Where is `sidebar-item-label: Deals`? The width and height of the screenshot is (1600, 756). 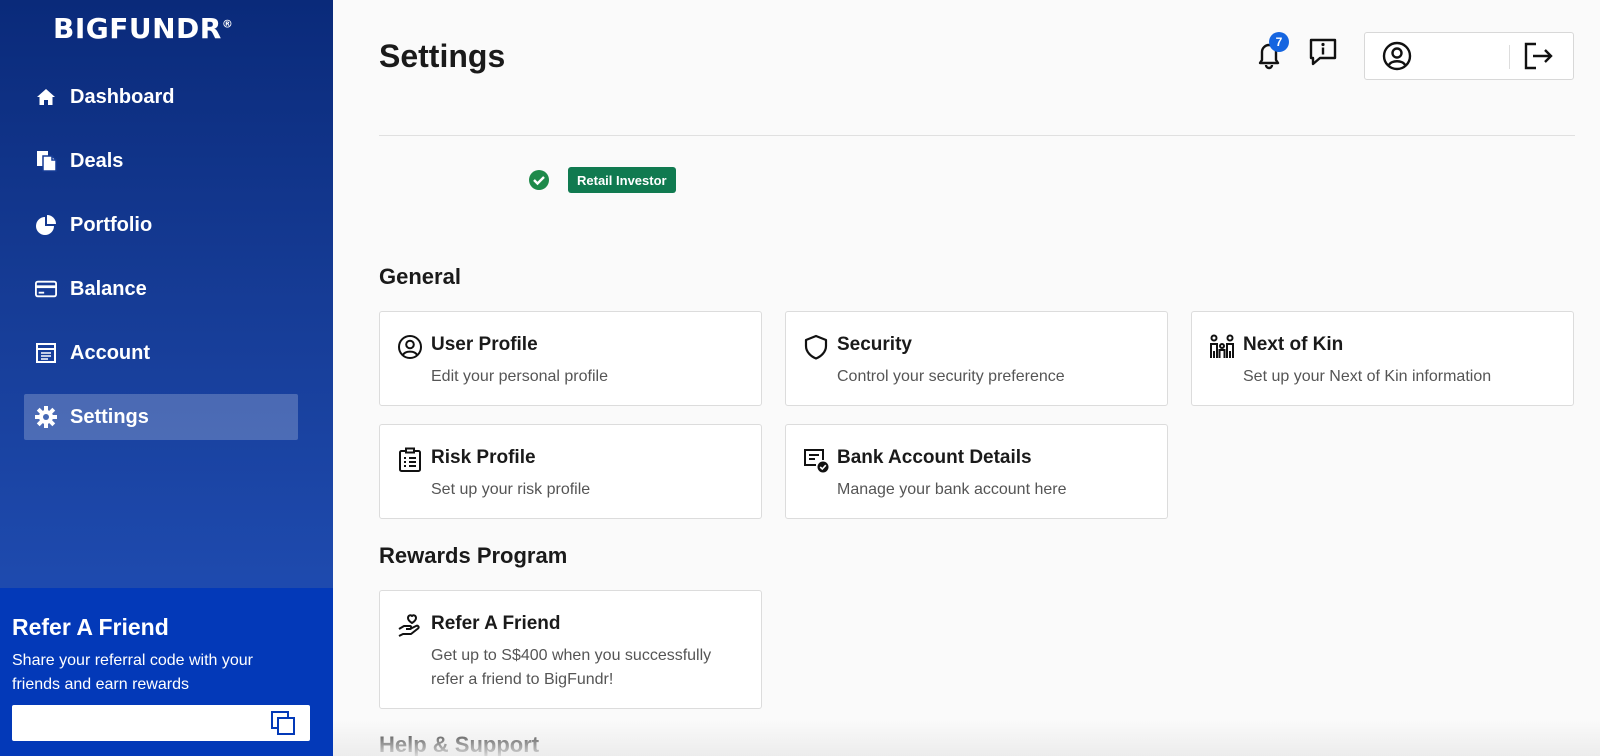 sidebar-item-label: Deals is located at coordinates (97, 160).